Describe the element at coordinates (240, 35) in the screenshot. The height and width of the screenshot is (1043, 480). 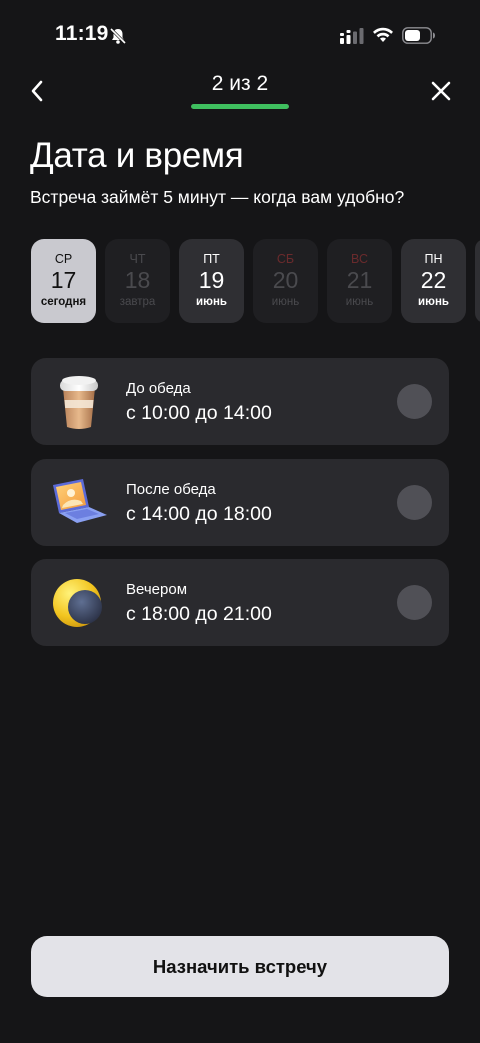
I see `status-bar: 11:19` at that location.